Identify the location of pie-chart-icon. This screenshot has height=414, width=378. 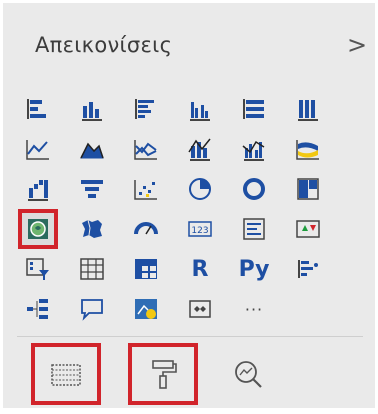
(200, 189).